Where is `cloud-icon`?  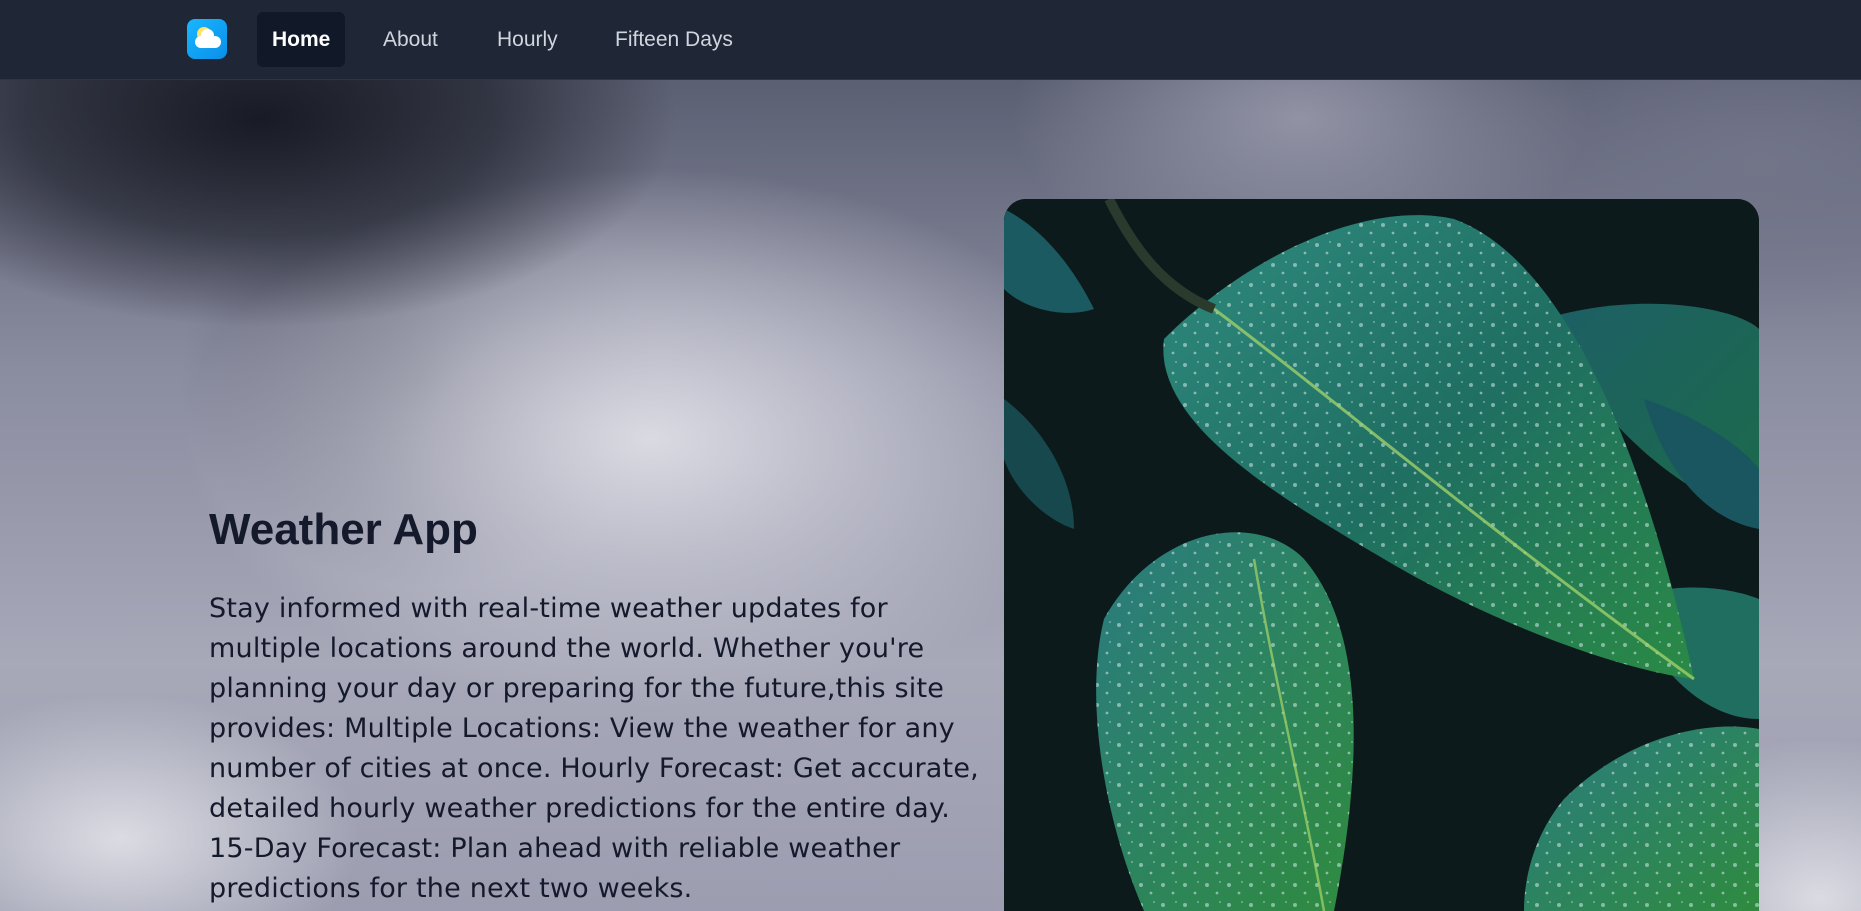
cloud-icon is located at coordinates (208, 38).